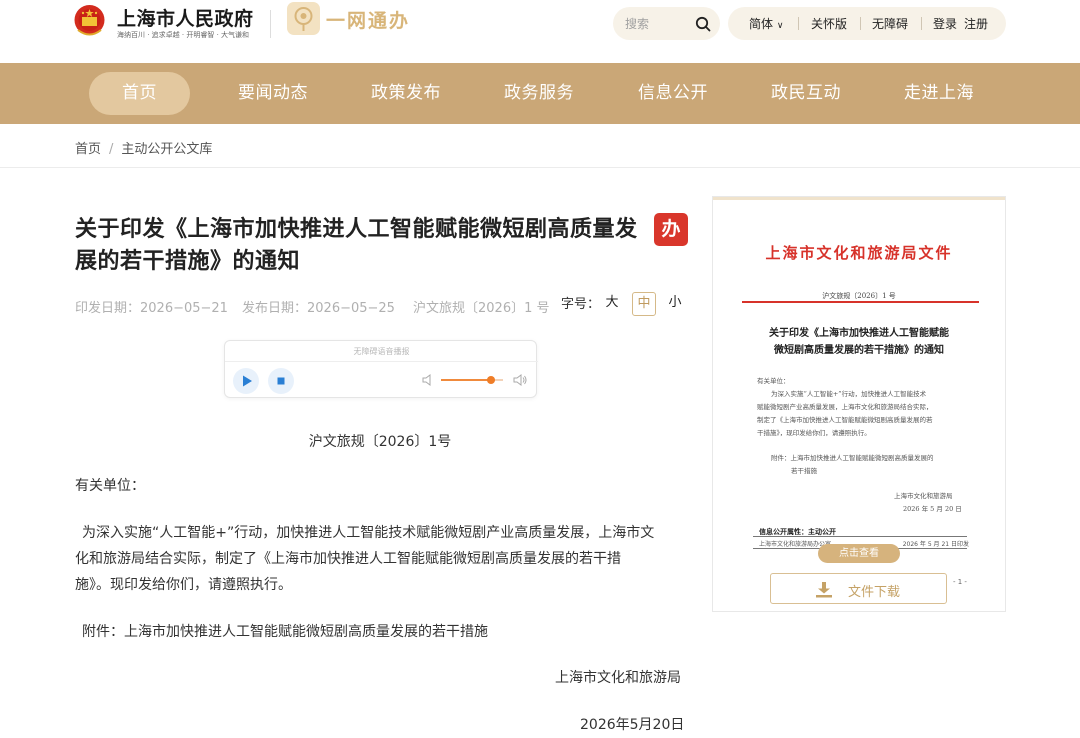 The image size is (1080, 738). I want to click on nav-item-policy: 政策发布, so click(406, 93).